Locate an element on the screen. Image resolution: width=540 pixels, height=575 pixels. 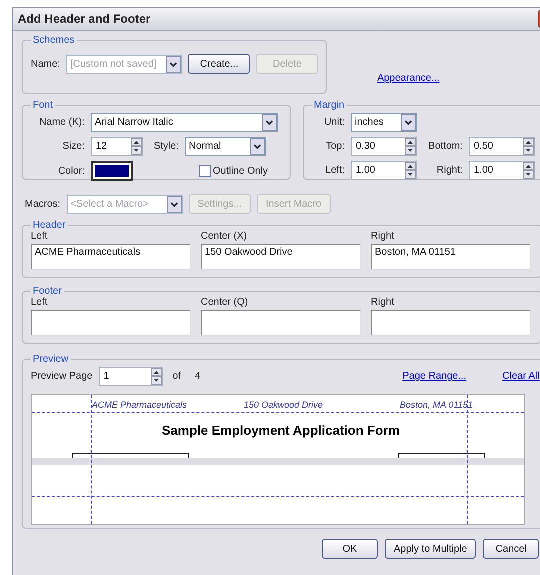
field-label: Size: is located at coordinates (73, 146).